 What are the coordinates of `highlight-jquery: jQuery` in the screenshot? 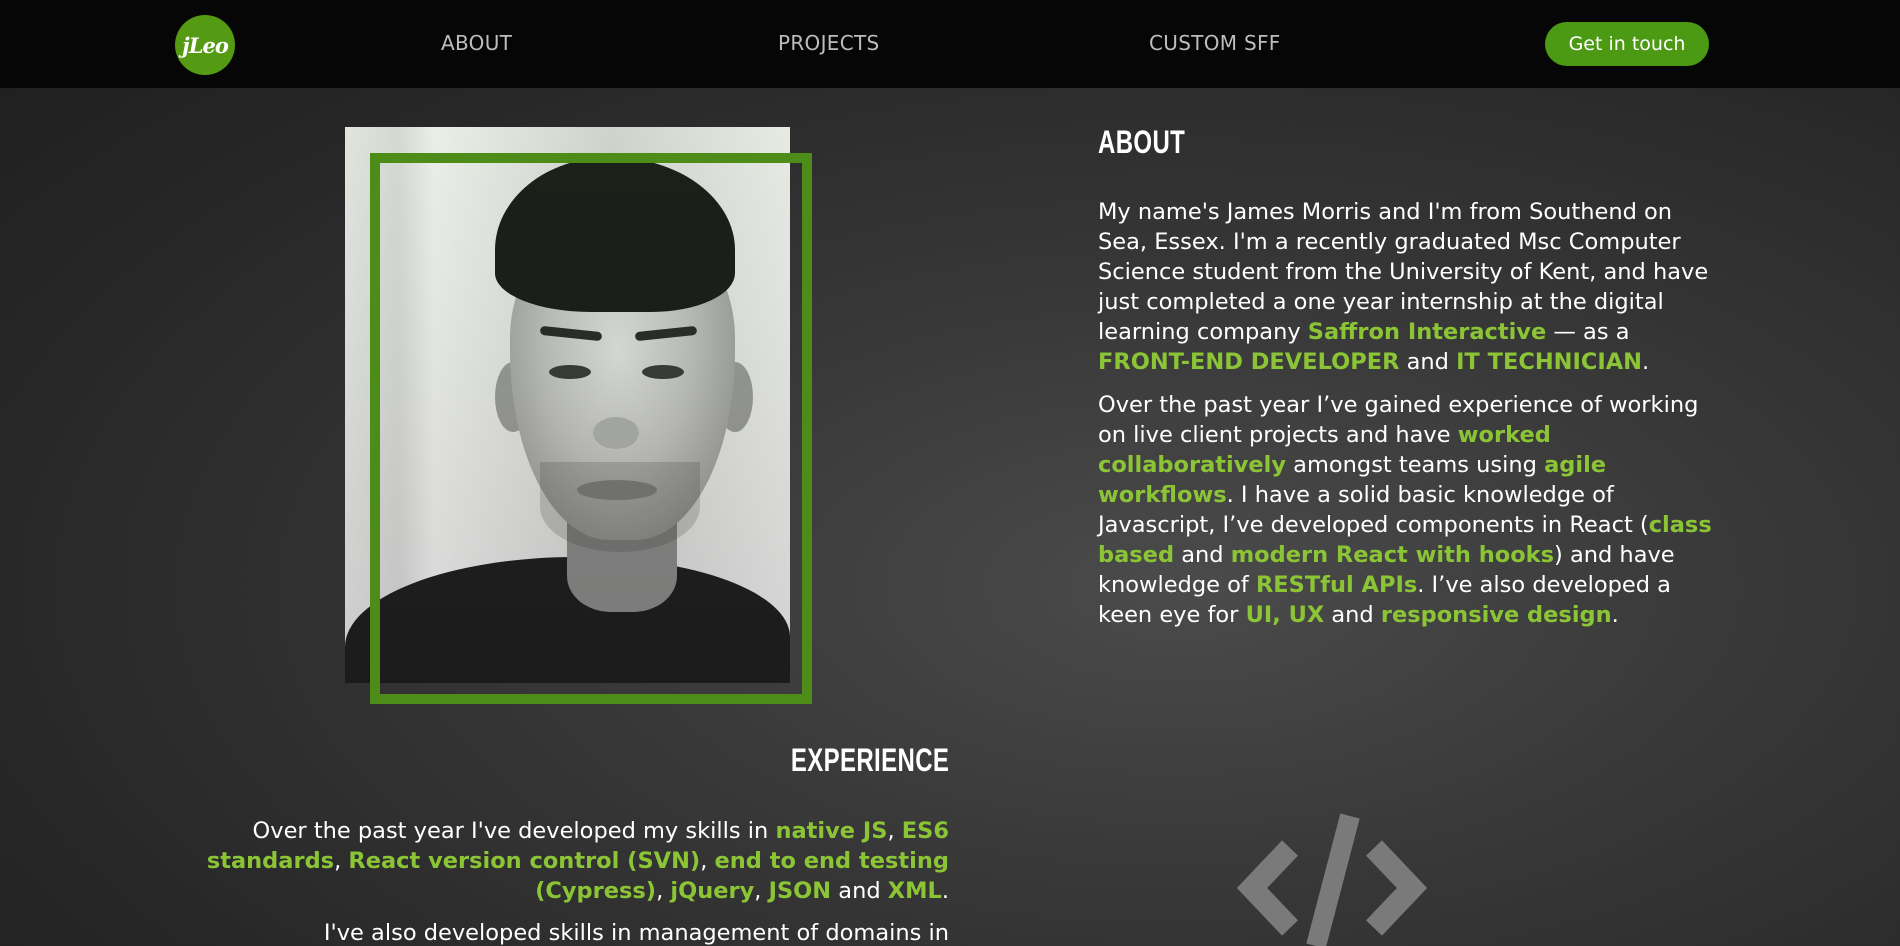 It's located at (712, 891).